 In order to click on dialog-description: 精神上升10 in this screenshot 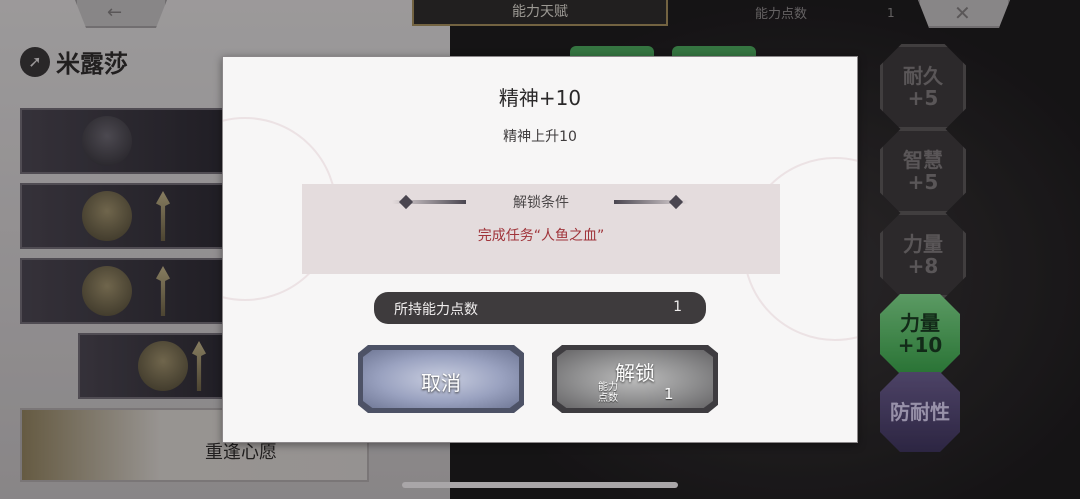, I will do `click(540, 137)`.